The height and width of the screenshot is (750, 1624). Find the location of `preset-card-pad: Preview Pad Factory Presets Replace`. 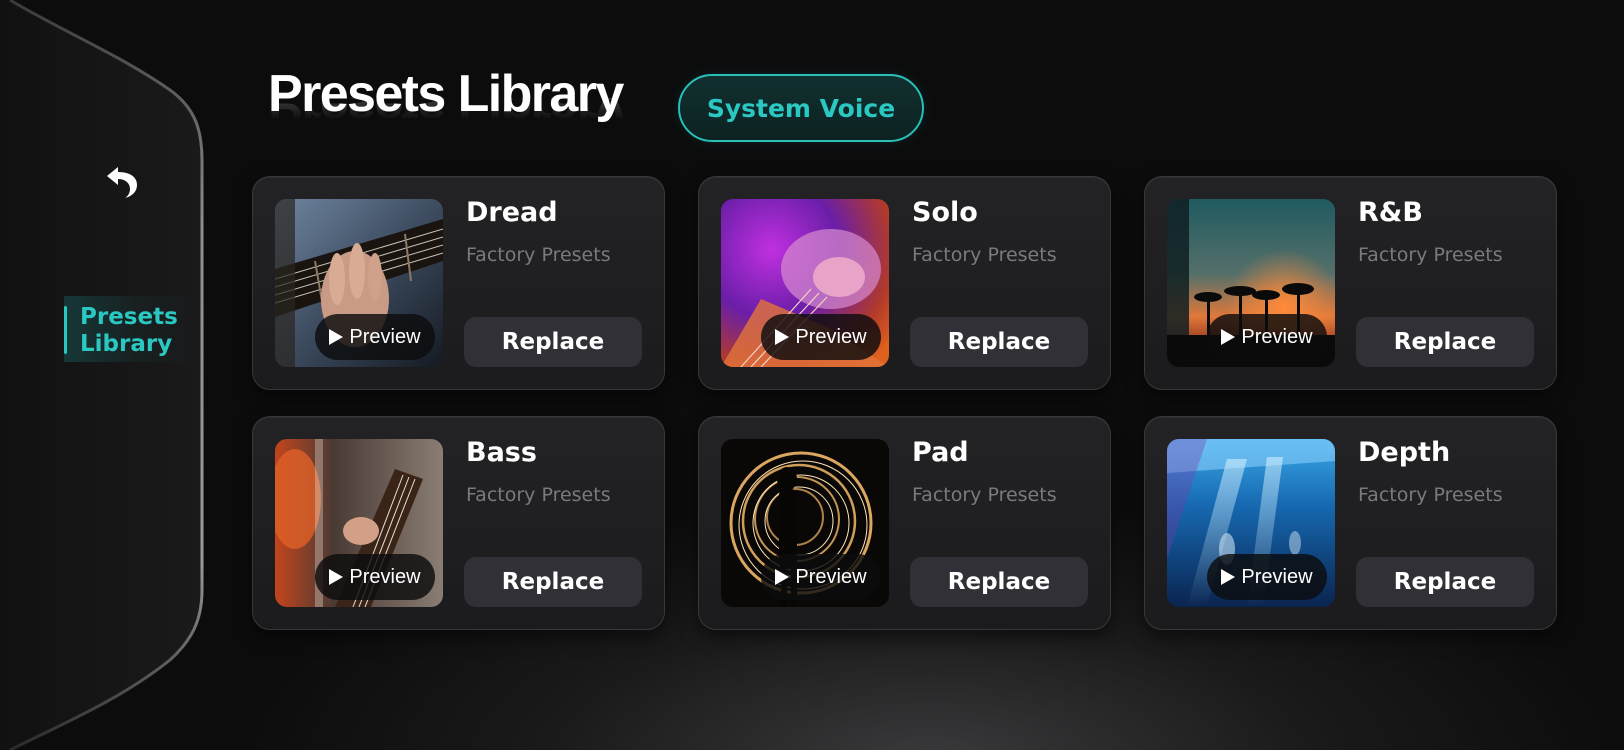

preset-card-pad: Preview Pad Factory Presets Replace is located at coordinates (904, 523).